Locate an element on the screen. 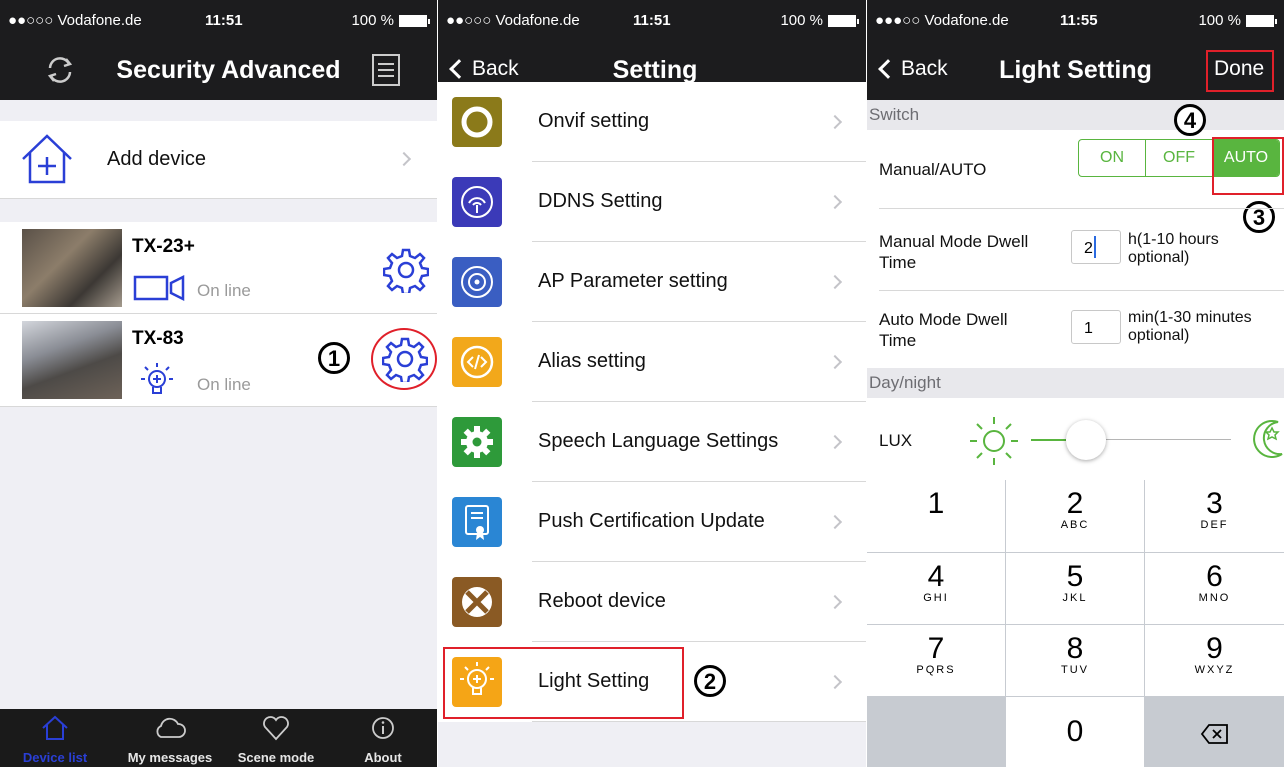  tab-label: My messages is located at coordinates (170, 757).